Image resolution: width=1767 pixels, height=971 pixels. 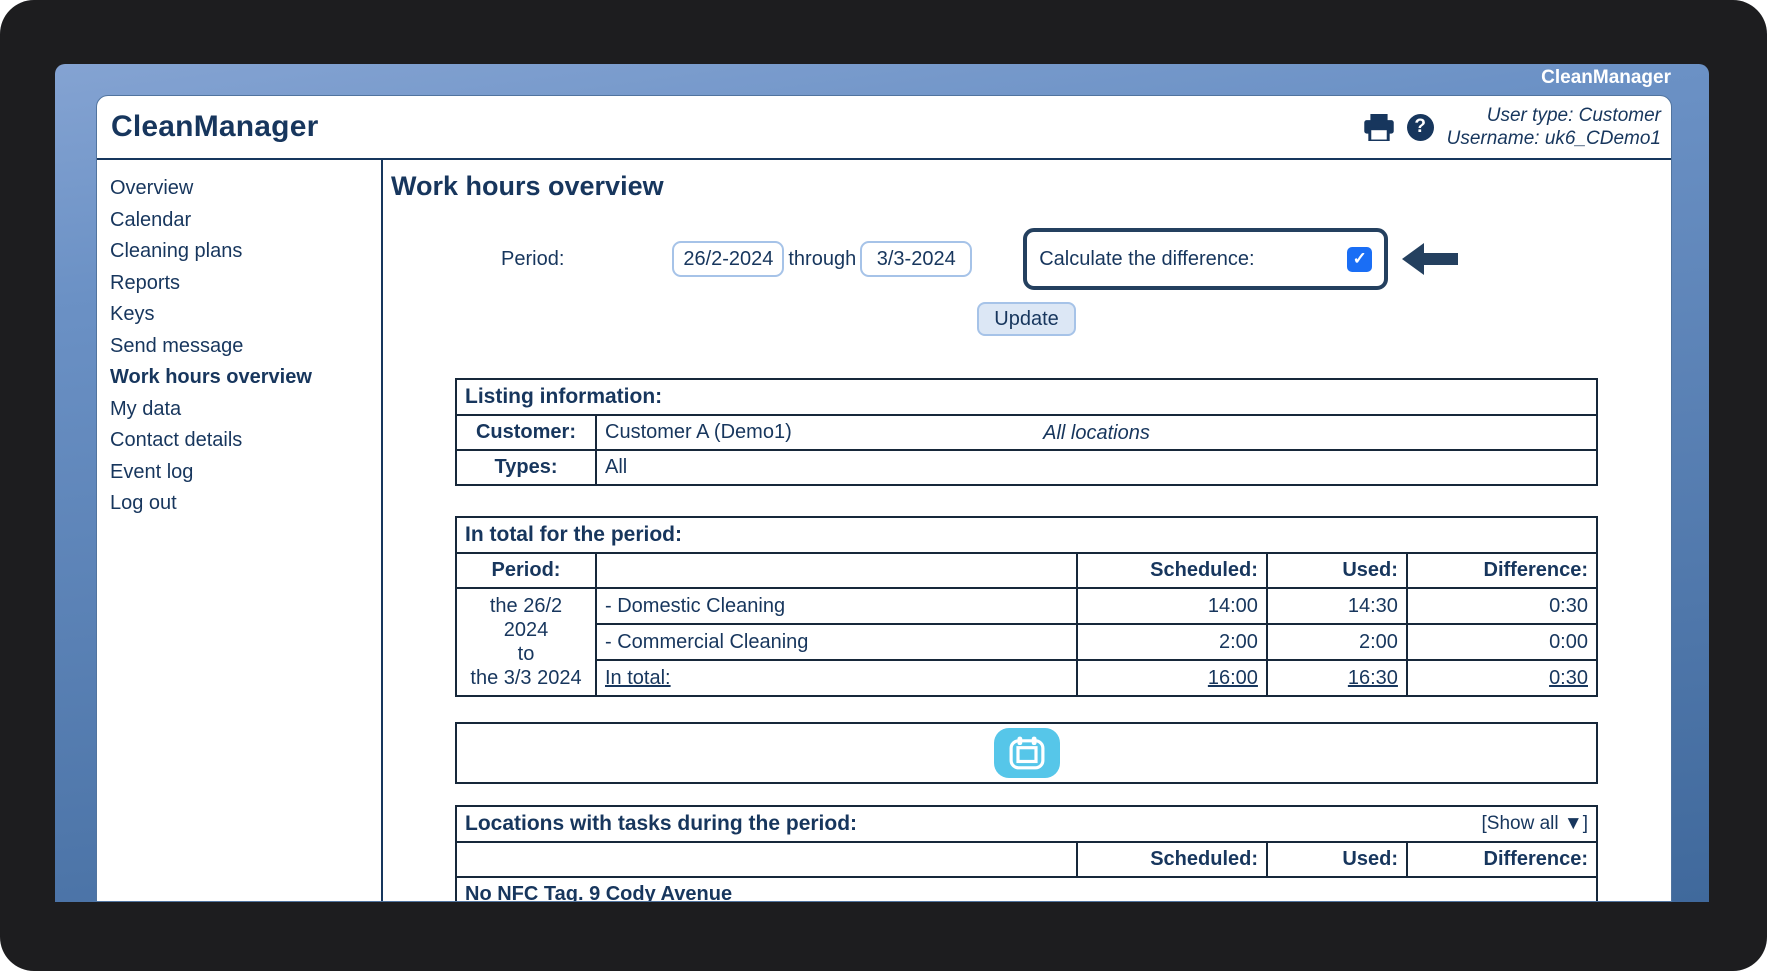 What do you see at coordinates (245, 284) in the screenshot?
I see `sidebar-item-reports: Reports` at bounding box center [245, 284].